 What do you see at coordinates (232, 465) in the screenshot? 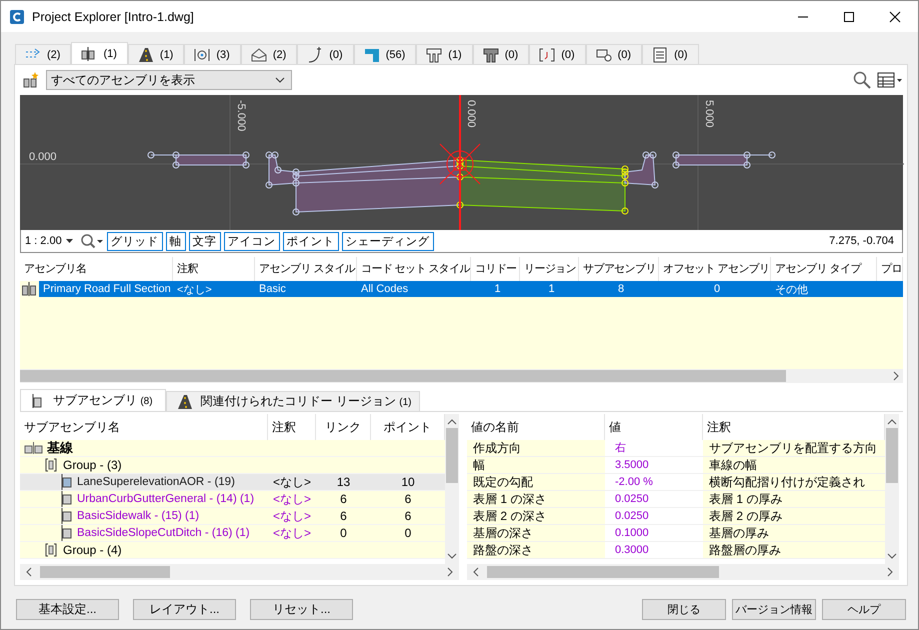
I see `tree-row: Group - (3)` at bounding box center [232, 465].